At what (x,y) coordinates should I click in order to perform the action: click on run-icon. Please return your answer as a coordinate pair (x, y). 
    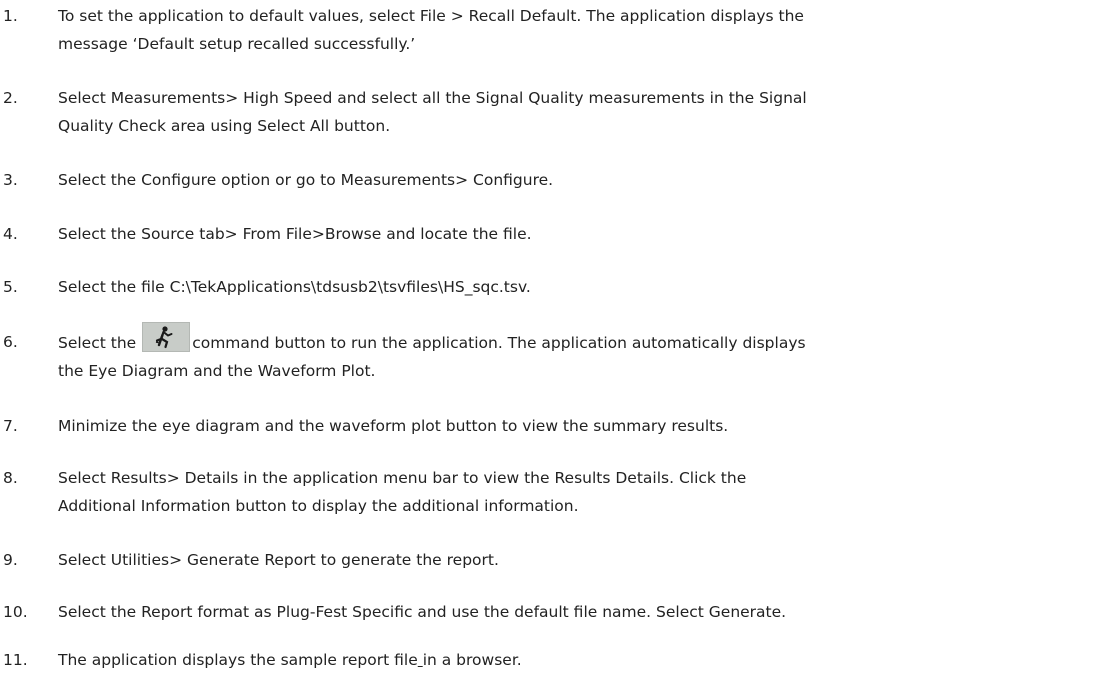
    Looking at the image, I should click on (166, 337).